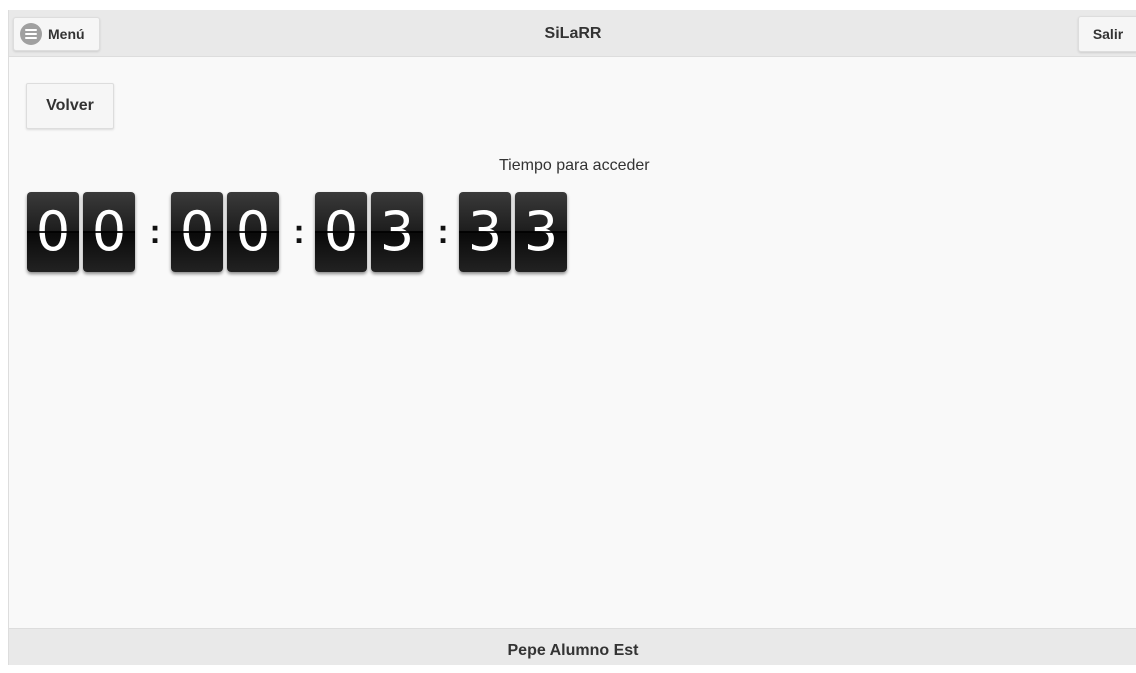  Describe the element at coordinates (341, 232) in the screenshot. I see `countdown-digit-minutes-1: 0` at that location.